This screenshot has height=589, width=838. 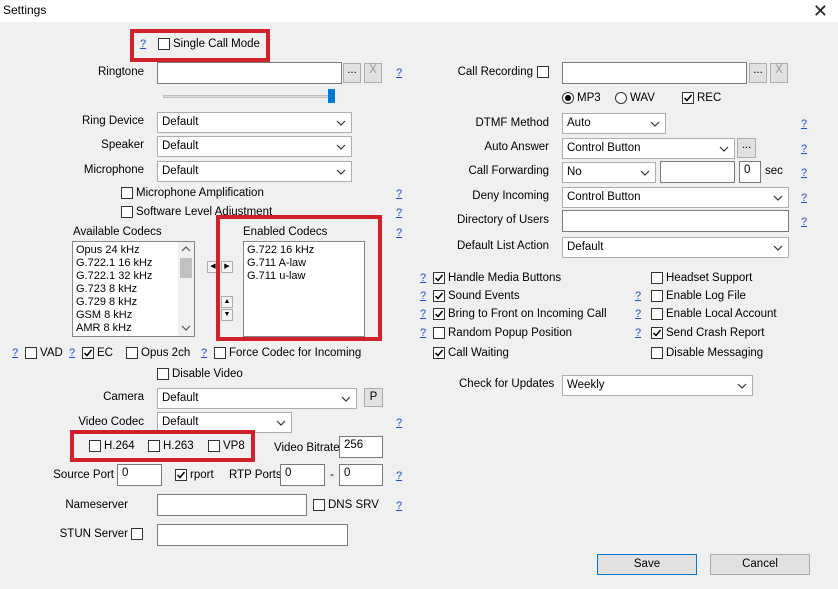 What do you see at coordinates (254, 171) in the screenshot?
I see `microphone-dropdown: Default` at bounding box center [254, 171].